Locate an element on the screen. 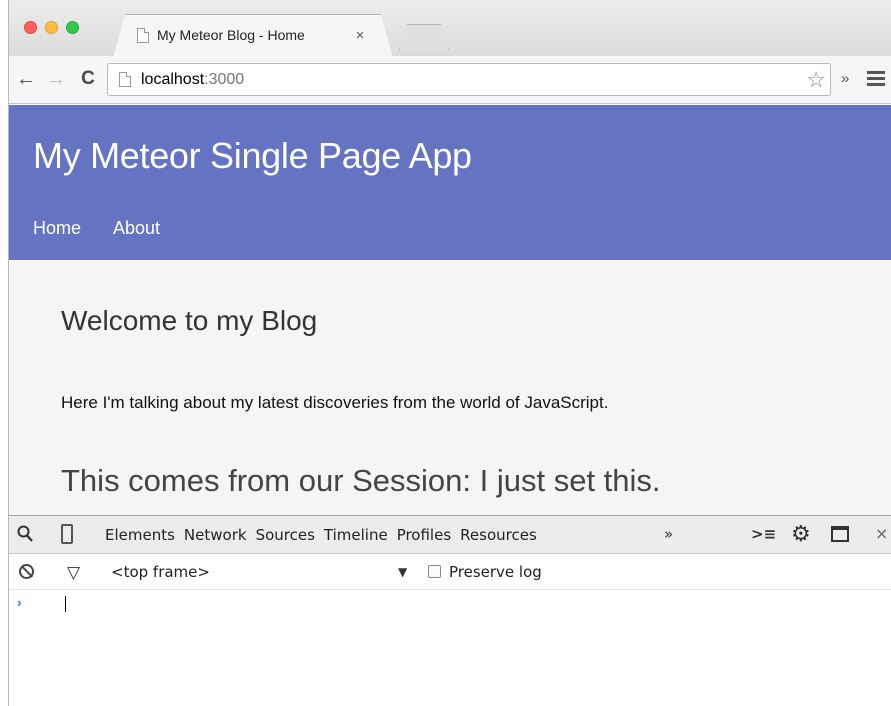  frame-dropdown-arrow-icon: ▼ is located at coordinates (402, 572).